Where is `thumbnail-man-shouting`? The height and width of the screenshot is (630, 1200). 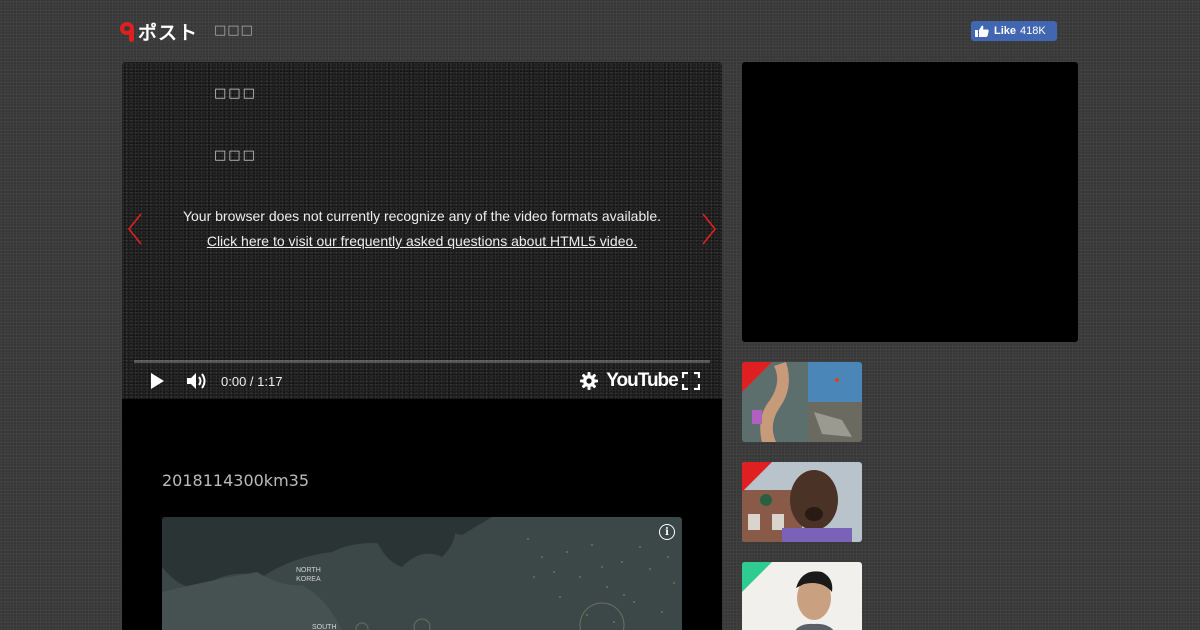 thumbnail-man-shouting is located at coordinates (802, 502).